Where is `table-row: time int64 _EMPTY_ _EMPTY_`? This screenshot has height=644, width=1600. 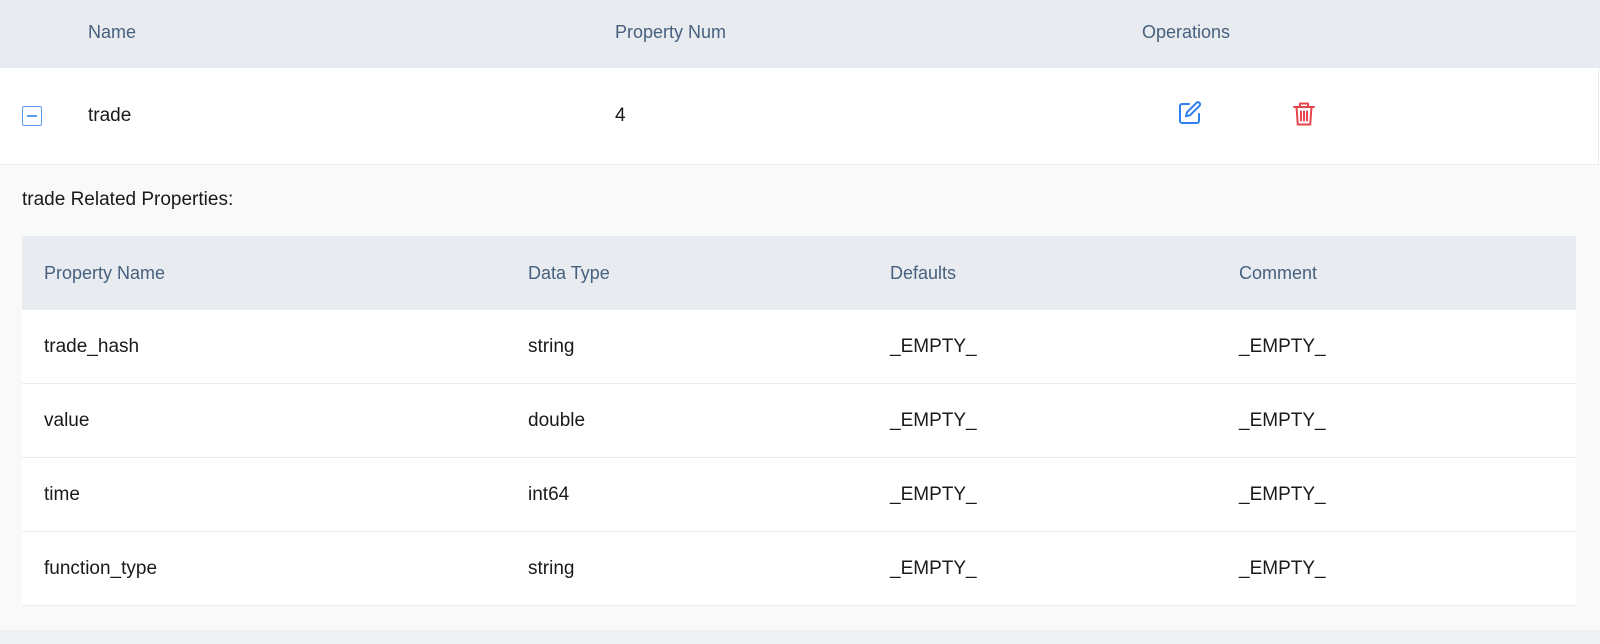
table-row: time int64 _EMPTY_ _EMPTY_ is located at coordinates (799, 495).